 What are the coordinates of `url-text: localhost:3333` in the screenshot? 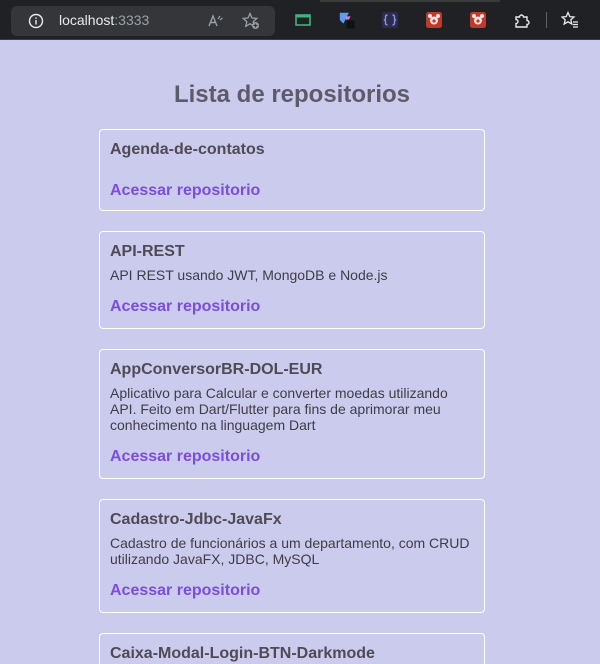 It's located at (104, 20).